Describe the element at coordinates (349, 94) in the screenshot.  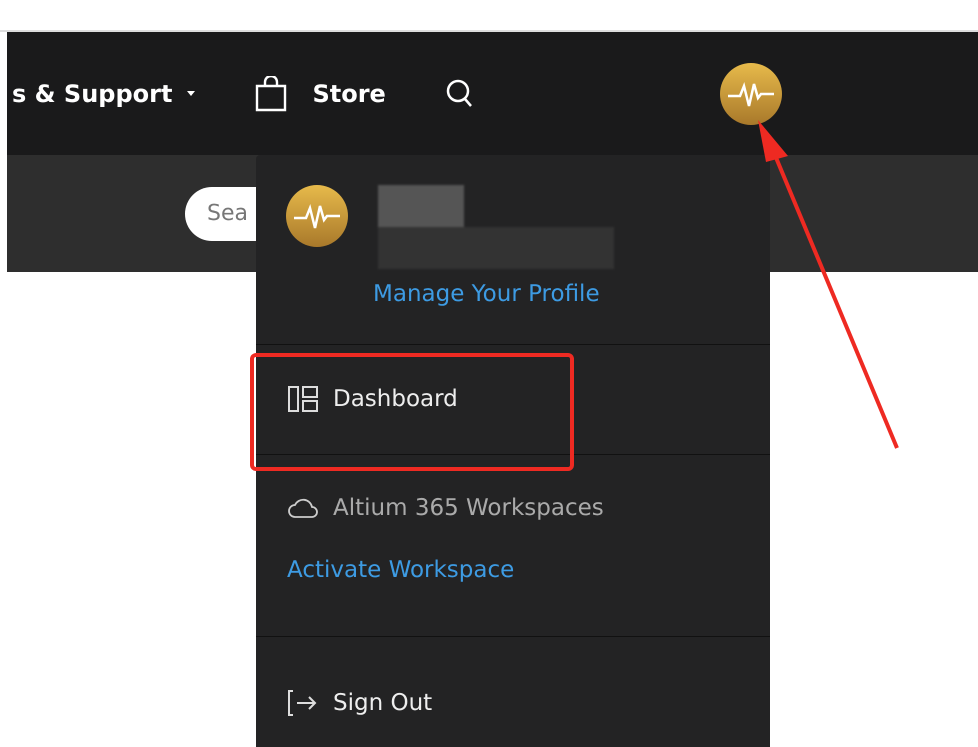
I see `nav-link: Store` at that location.